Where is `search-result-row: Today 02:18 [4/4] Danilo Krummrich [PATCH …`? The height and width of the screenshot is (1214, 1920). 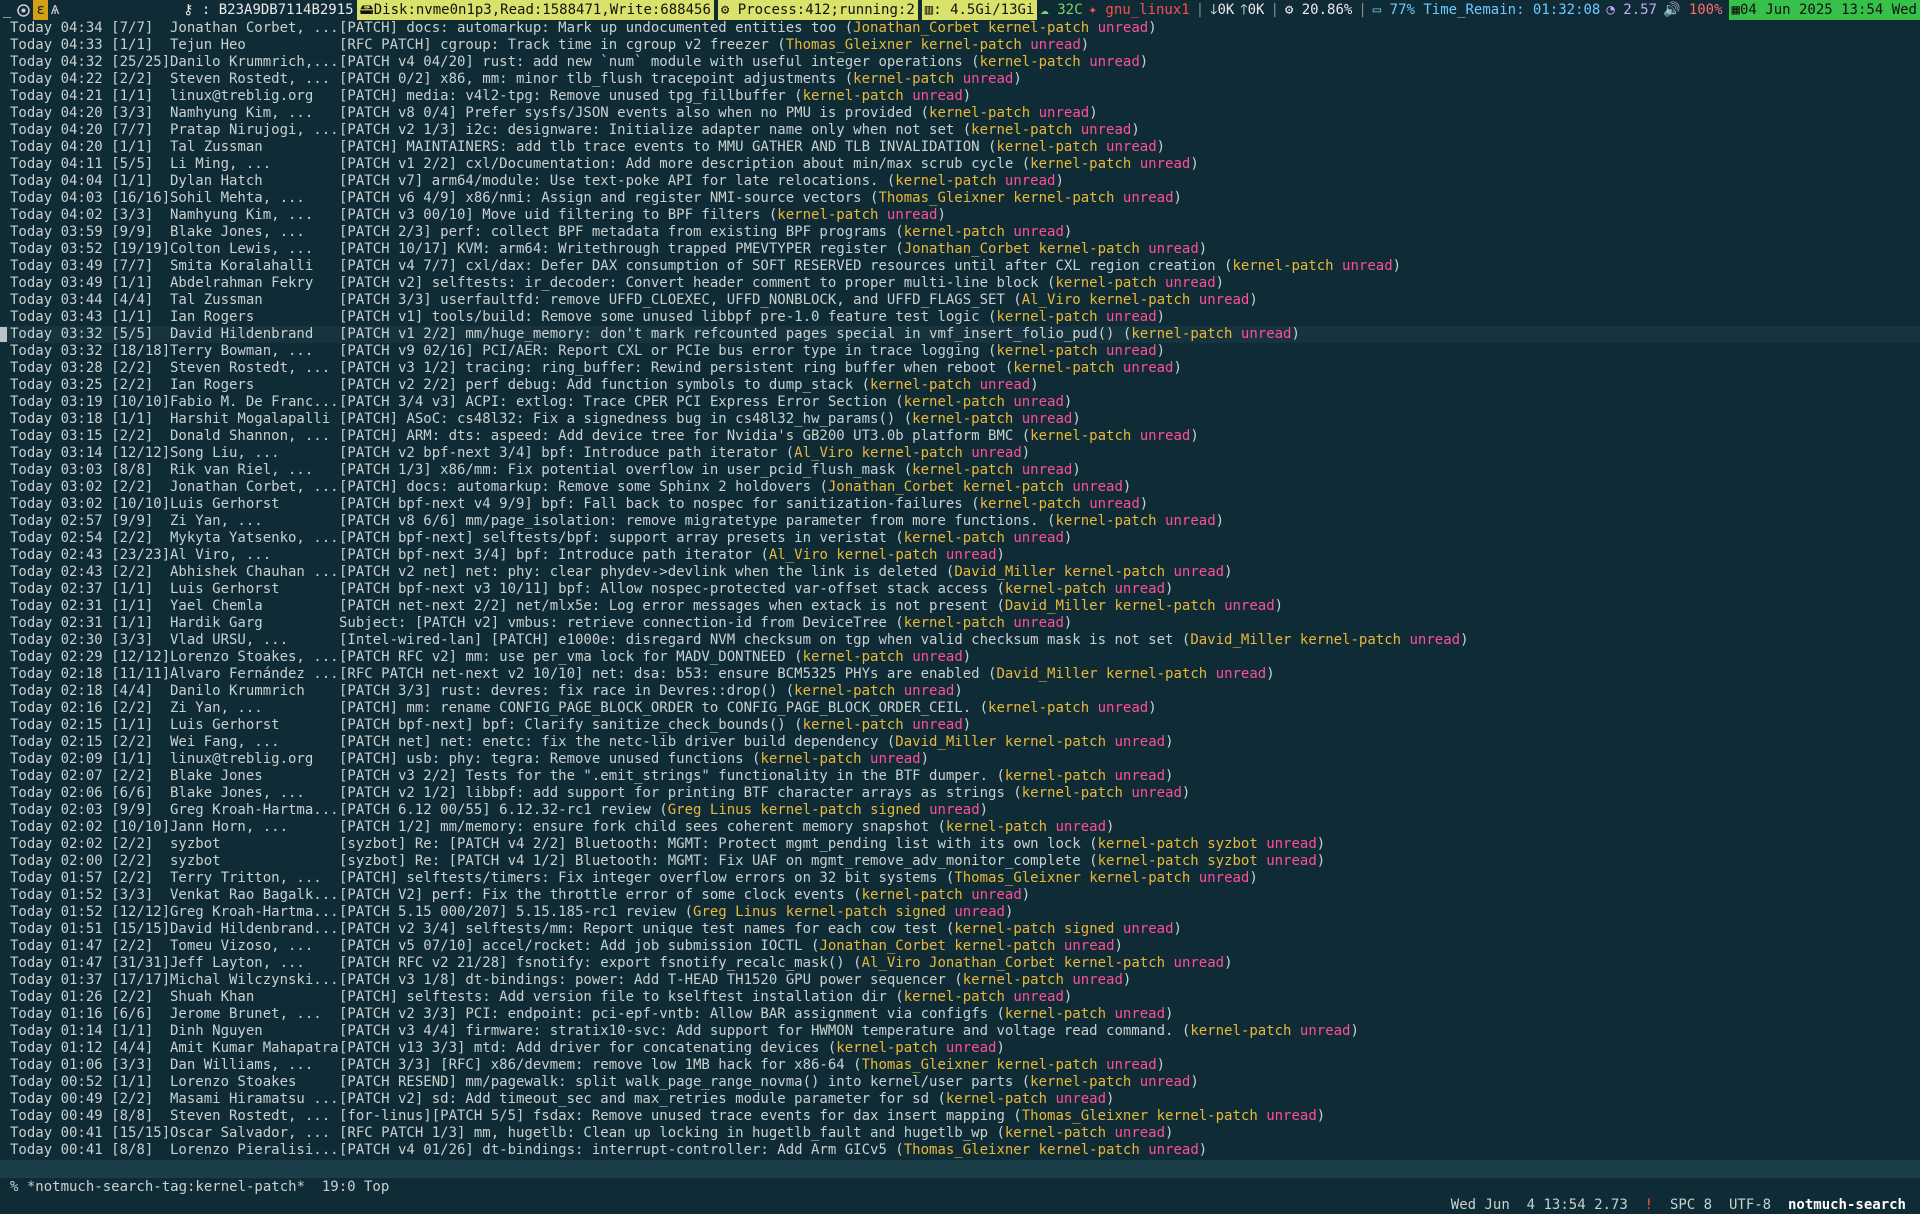
search-result-row: Today 02:18 [4/4] Danilo Krummrich [PATCH … is located at coordinates (960, 691).